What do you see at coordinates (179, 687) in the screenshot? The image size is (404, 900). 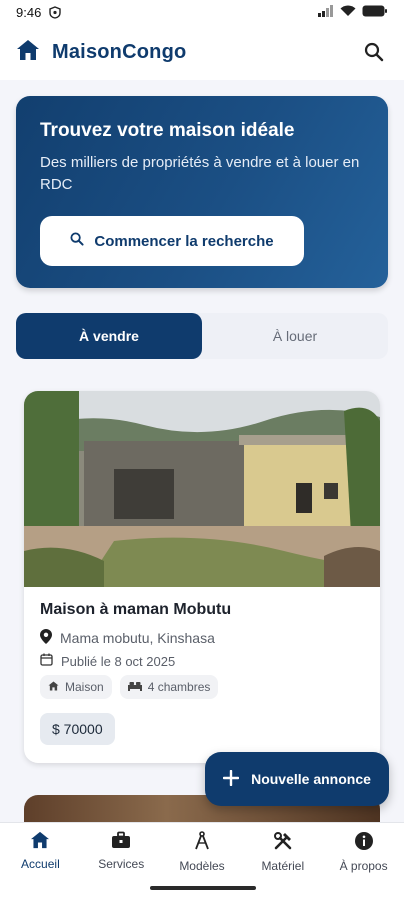 I see `bedrooms-label: 4 chambres` at bounding box center [179, 687].